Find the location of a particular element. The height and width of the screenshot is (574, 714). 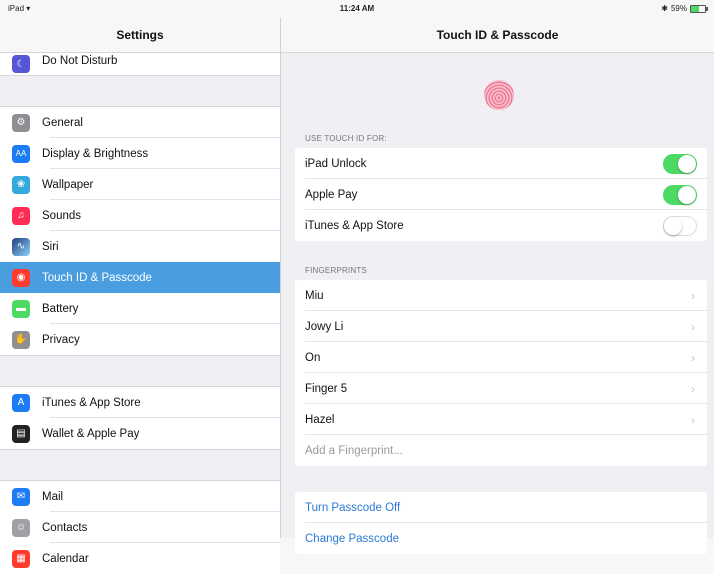

sidebar-item-label: Siri is located at coordinates (50, 246).